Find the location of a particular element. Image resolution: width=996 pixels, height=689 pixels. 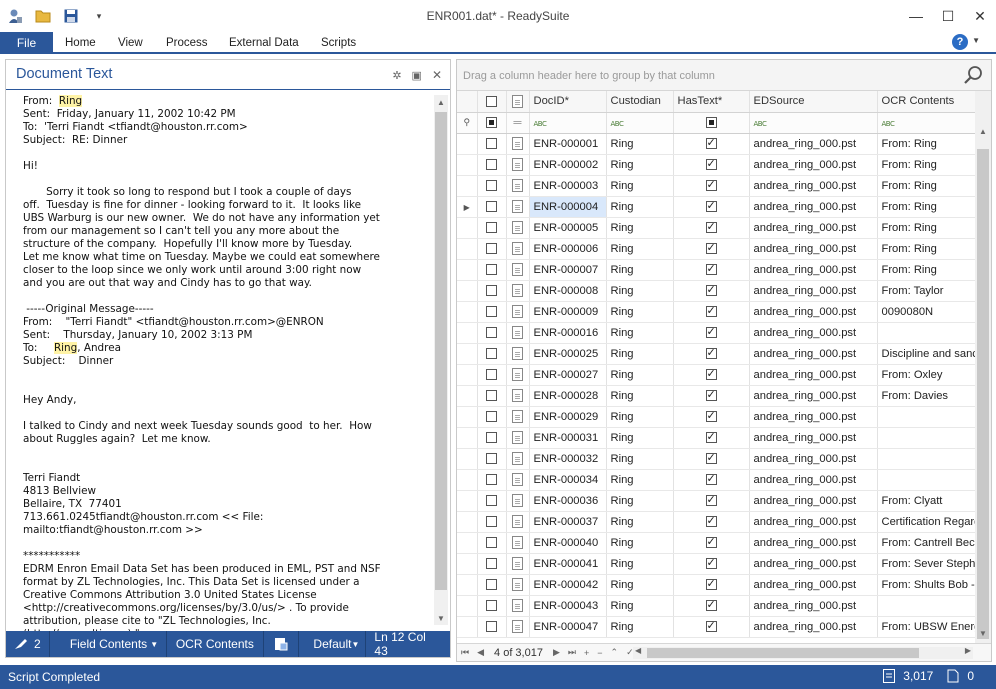

scroll-right-icon: ▶ is located at coordinates (968, 650).